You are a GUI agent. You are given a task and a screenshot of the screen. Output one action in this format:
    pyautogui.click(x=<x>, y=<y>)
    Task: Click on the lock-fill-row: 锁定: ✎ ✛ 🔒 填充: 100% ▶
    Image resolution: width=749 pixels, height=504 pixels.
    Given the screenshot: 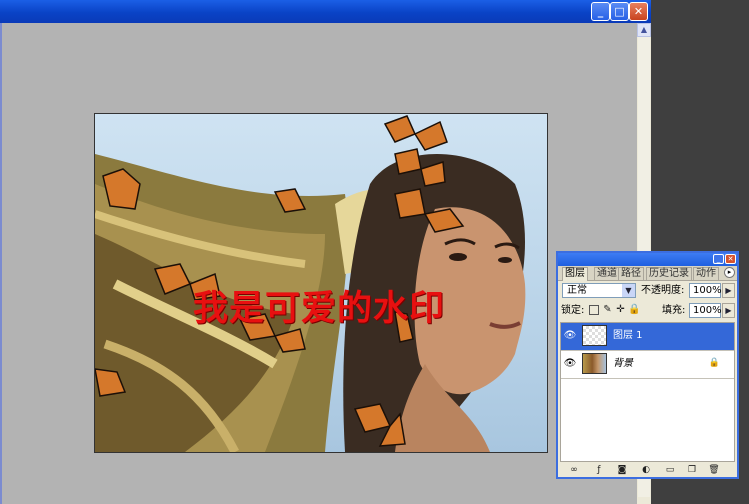 What is the action you would take?
    pyautogui.click(x=647, y=310)
    